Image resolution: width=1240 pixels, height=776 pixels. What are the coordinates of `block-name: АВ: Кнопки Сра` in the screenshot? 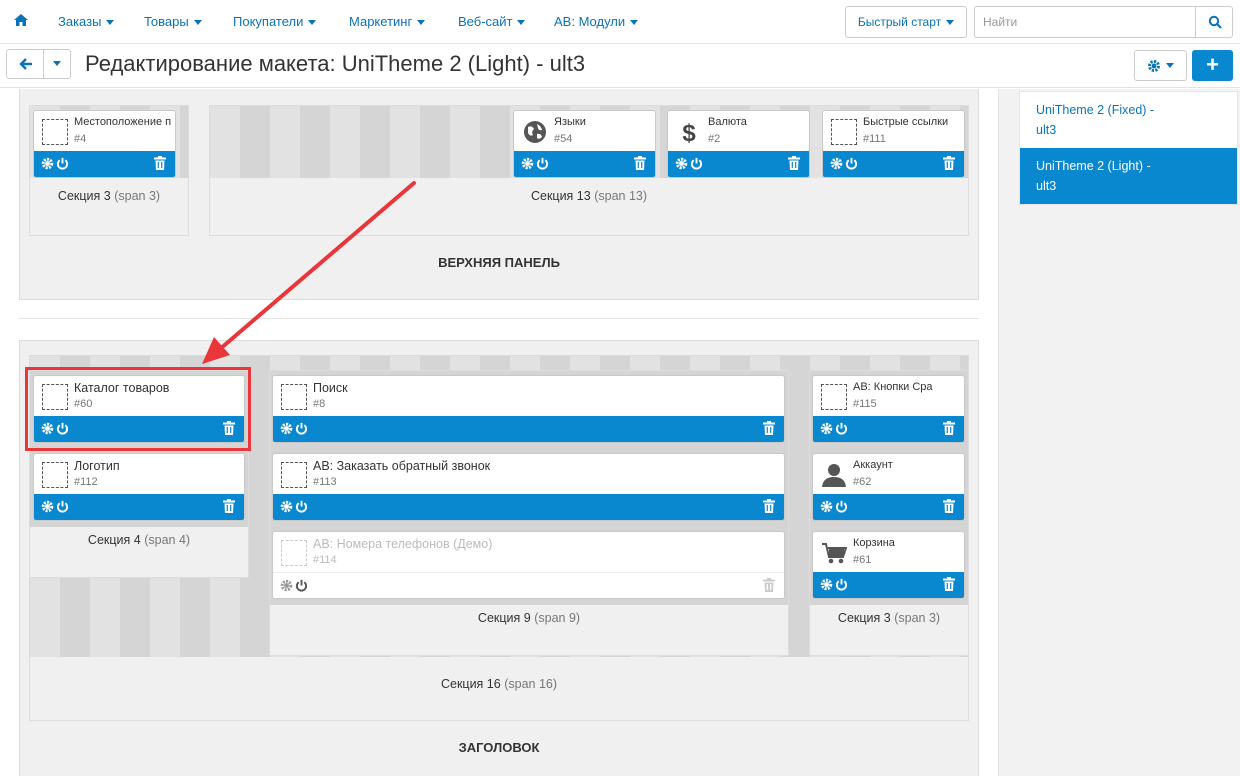 It's located at (893, 387).